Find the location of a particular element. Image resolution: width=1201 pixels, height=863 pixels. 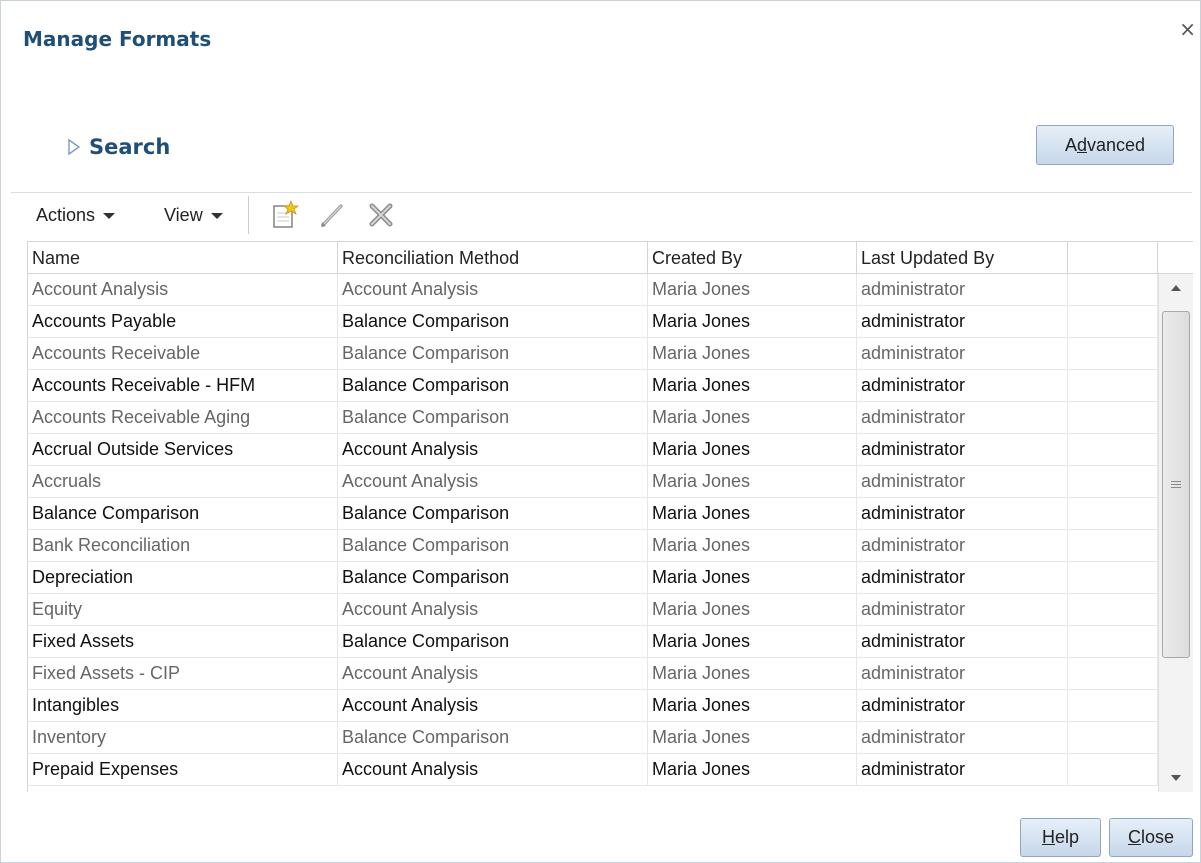

dialog-title: Manage Formats is located at coordinates (117, 39).